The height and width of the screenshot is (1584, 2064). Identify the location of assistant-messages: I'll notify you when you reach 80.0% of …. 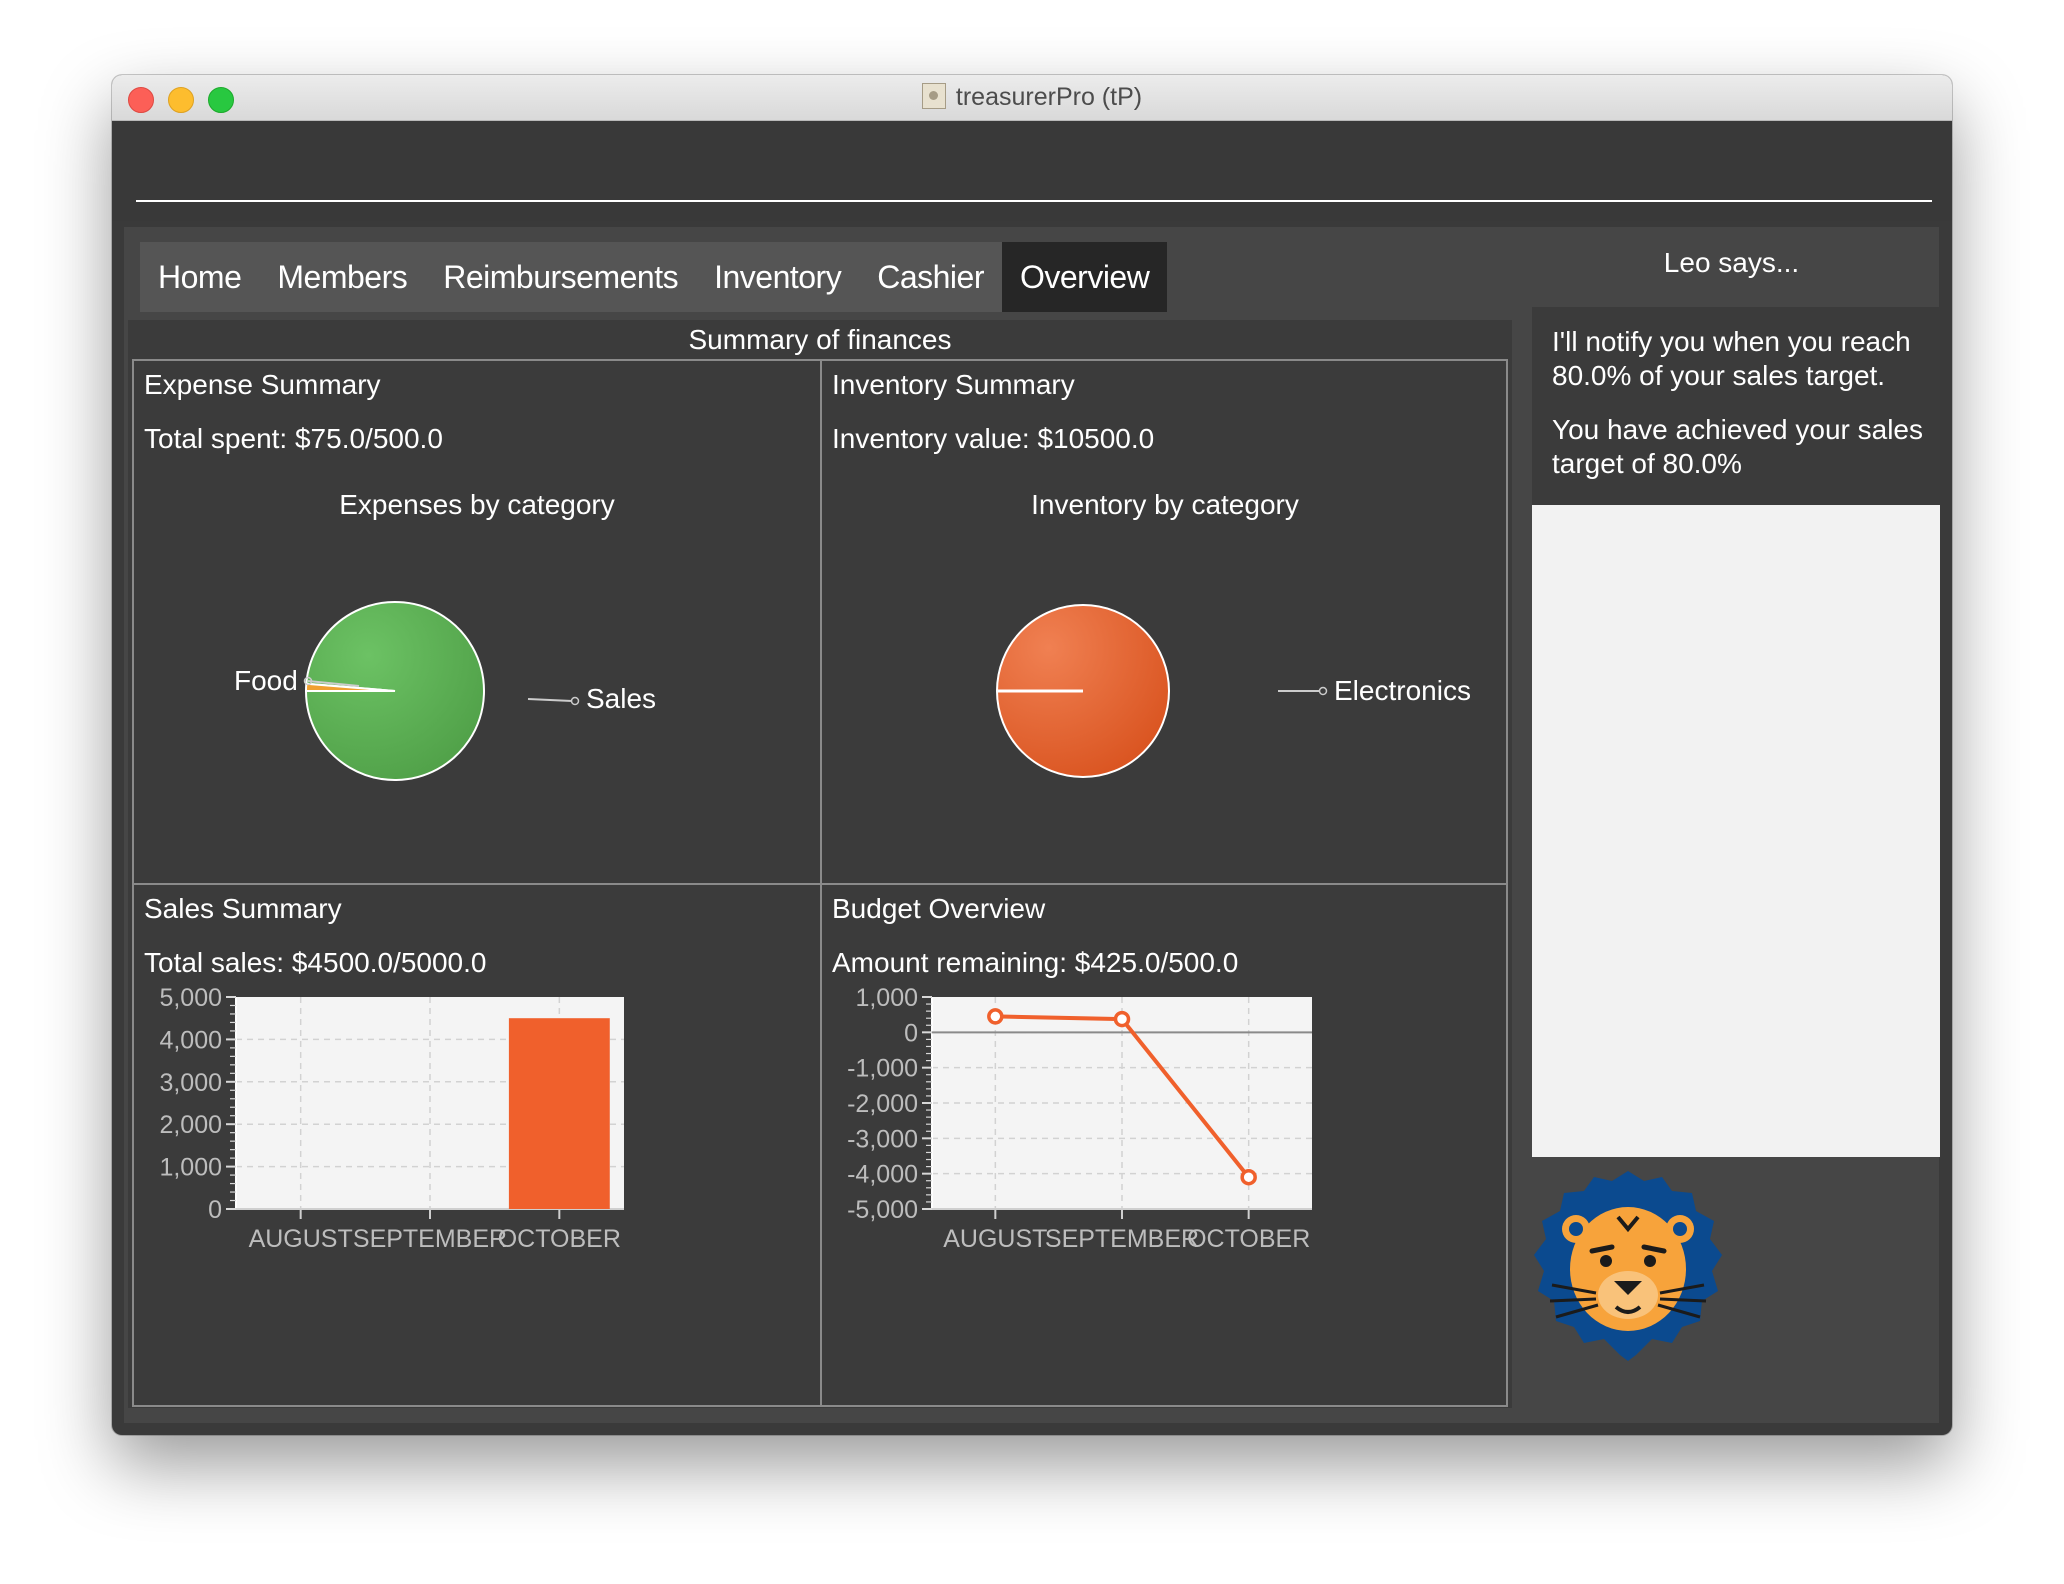
(1736, 406).